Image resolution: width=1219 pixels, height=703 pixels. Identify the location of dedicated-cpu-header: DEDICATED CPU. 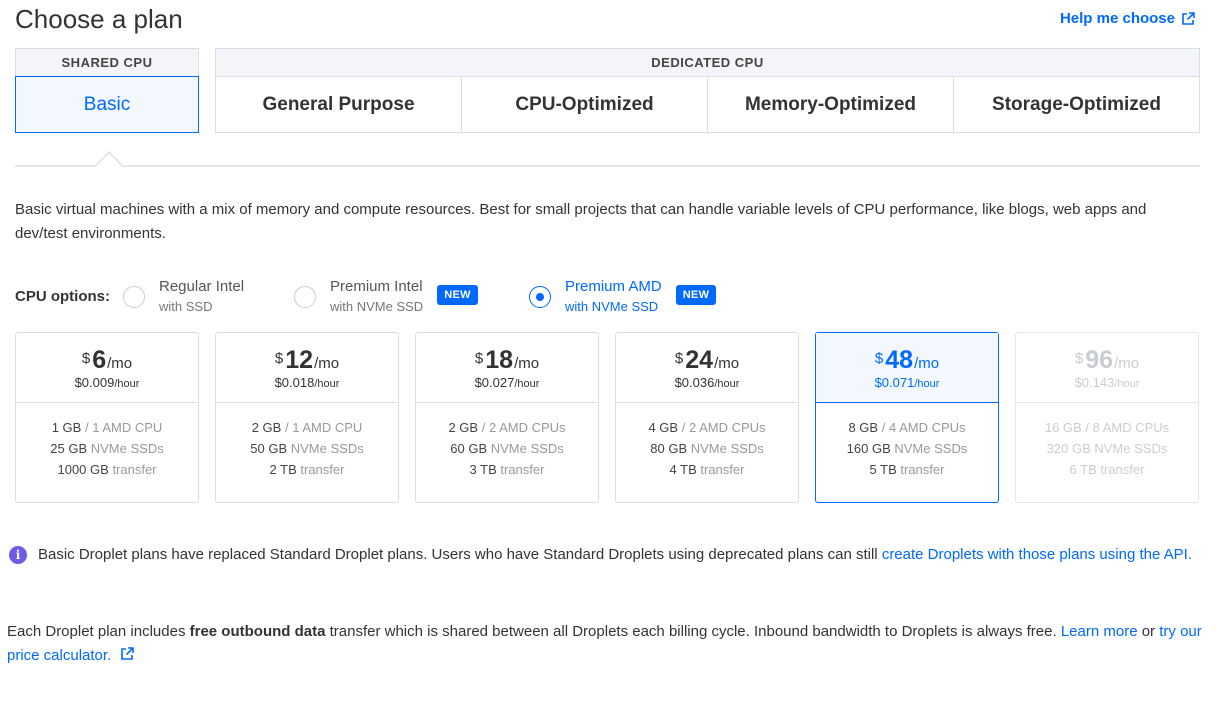
(707, 62).